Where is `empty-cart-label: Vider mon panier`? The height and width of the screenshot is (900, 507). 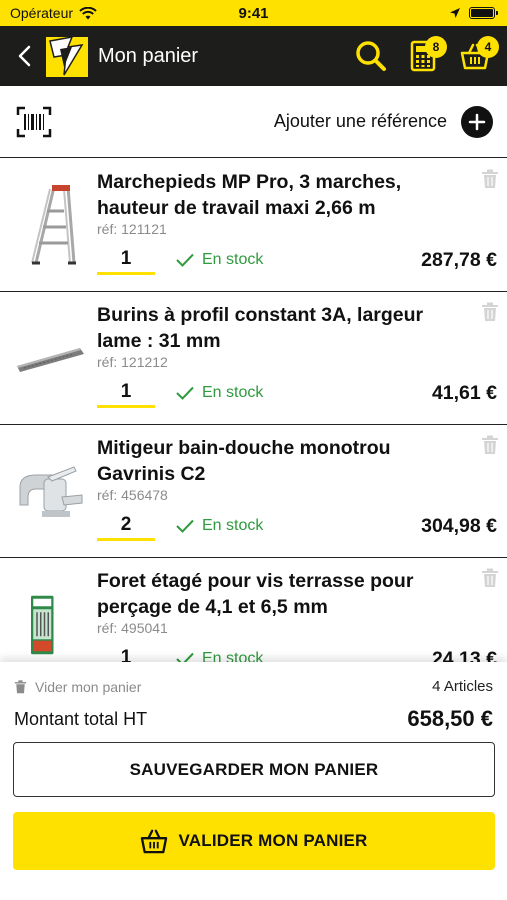 empty-cart-label: Vider mon panier is located at coordinates (88, 686).